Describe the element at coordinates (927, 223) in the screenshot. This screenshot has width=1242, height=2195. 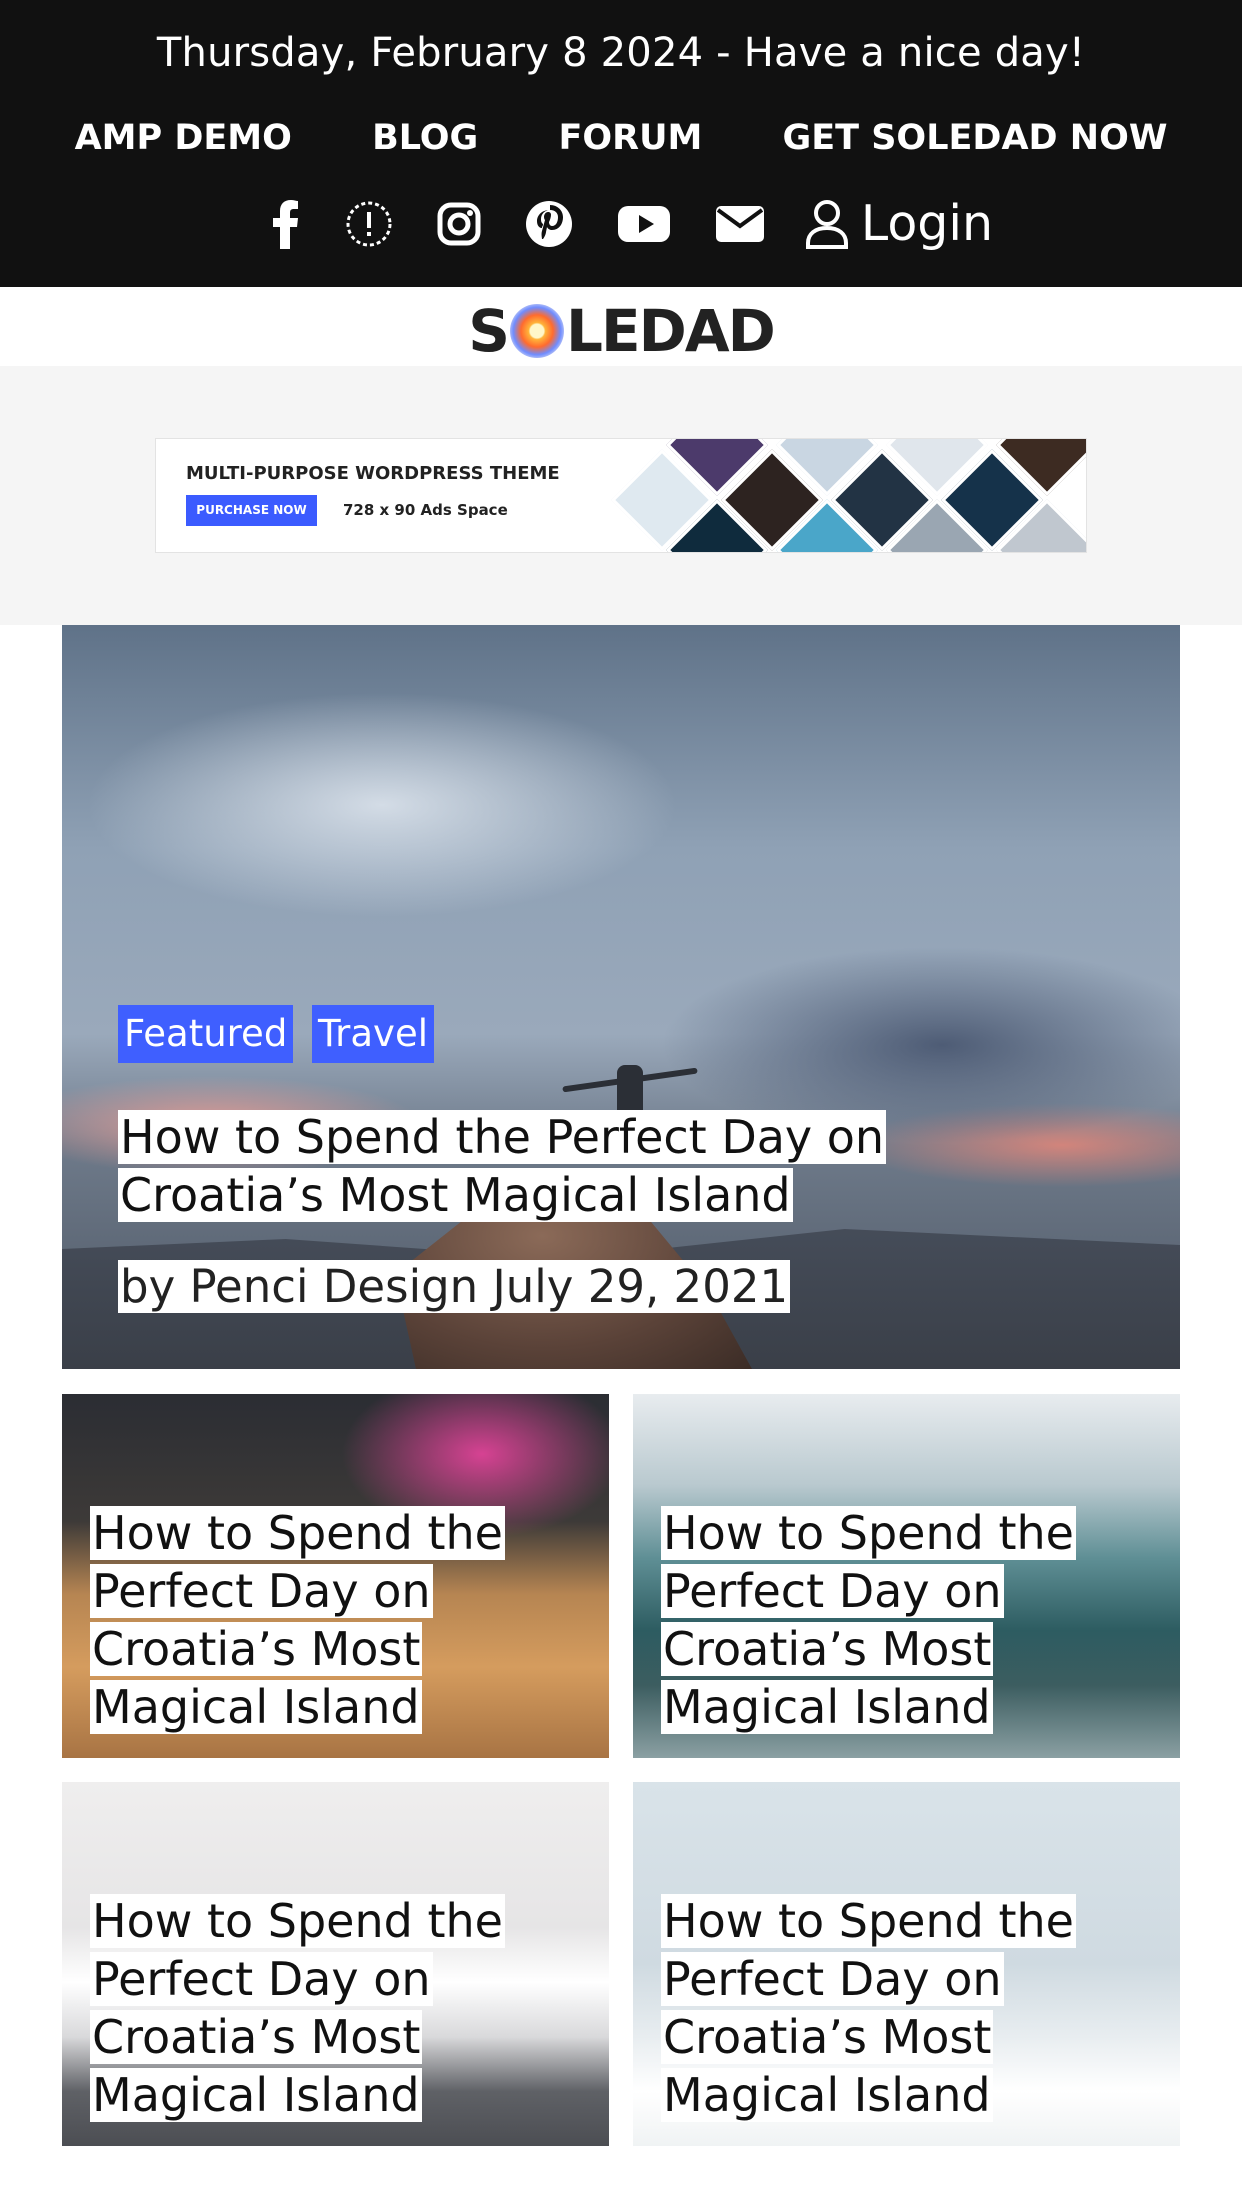
I see `login-label: Login` at that location.